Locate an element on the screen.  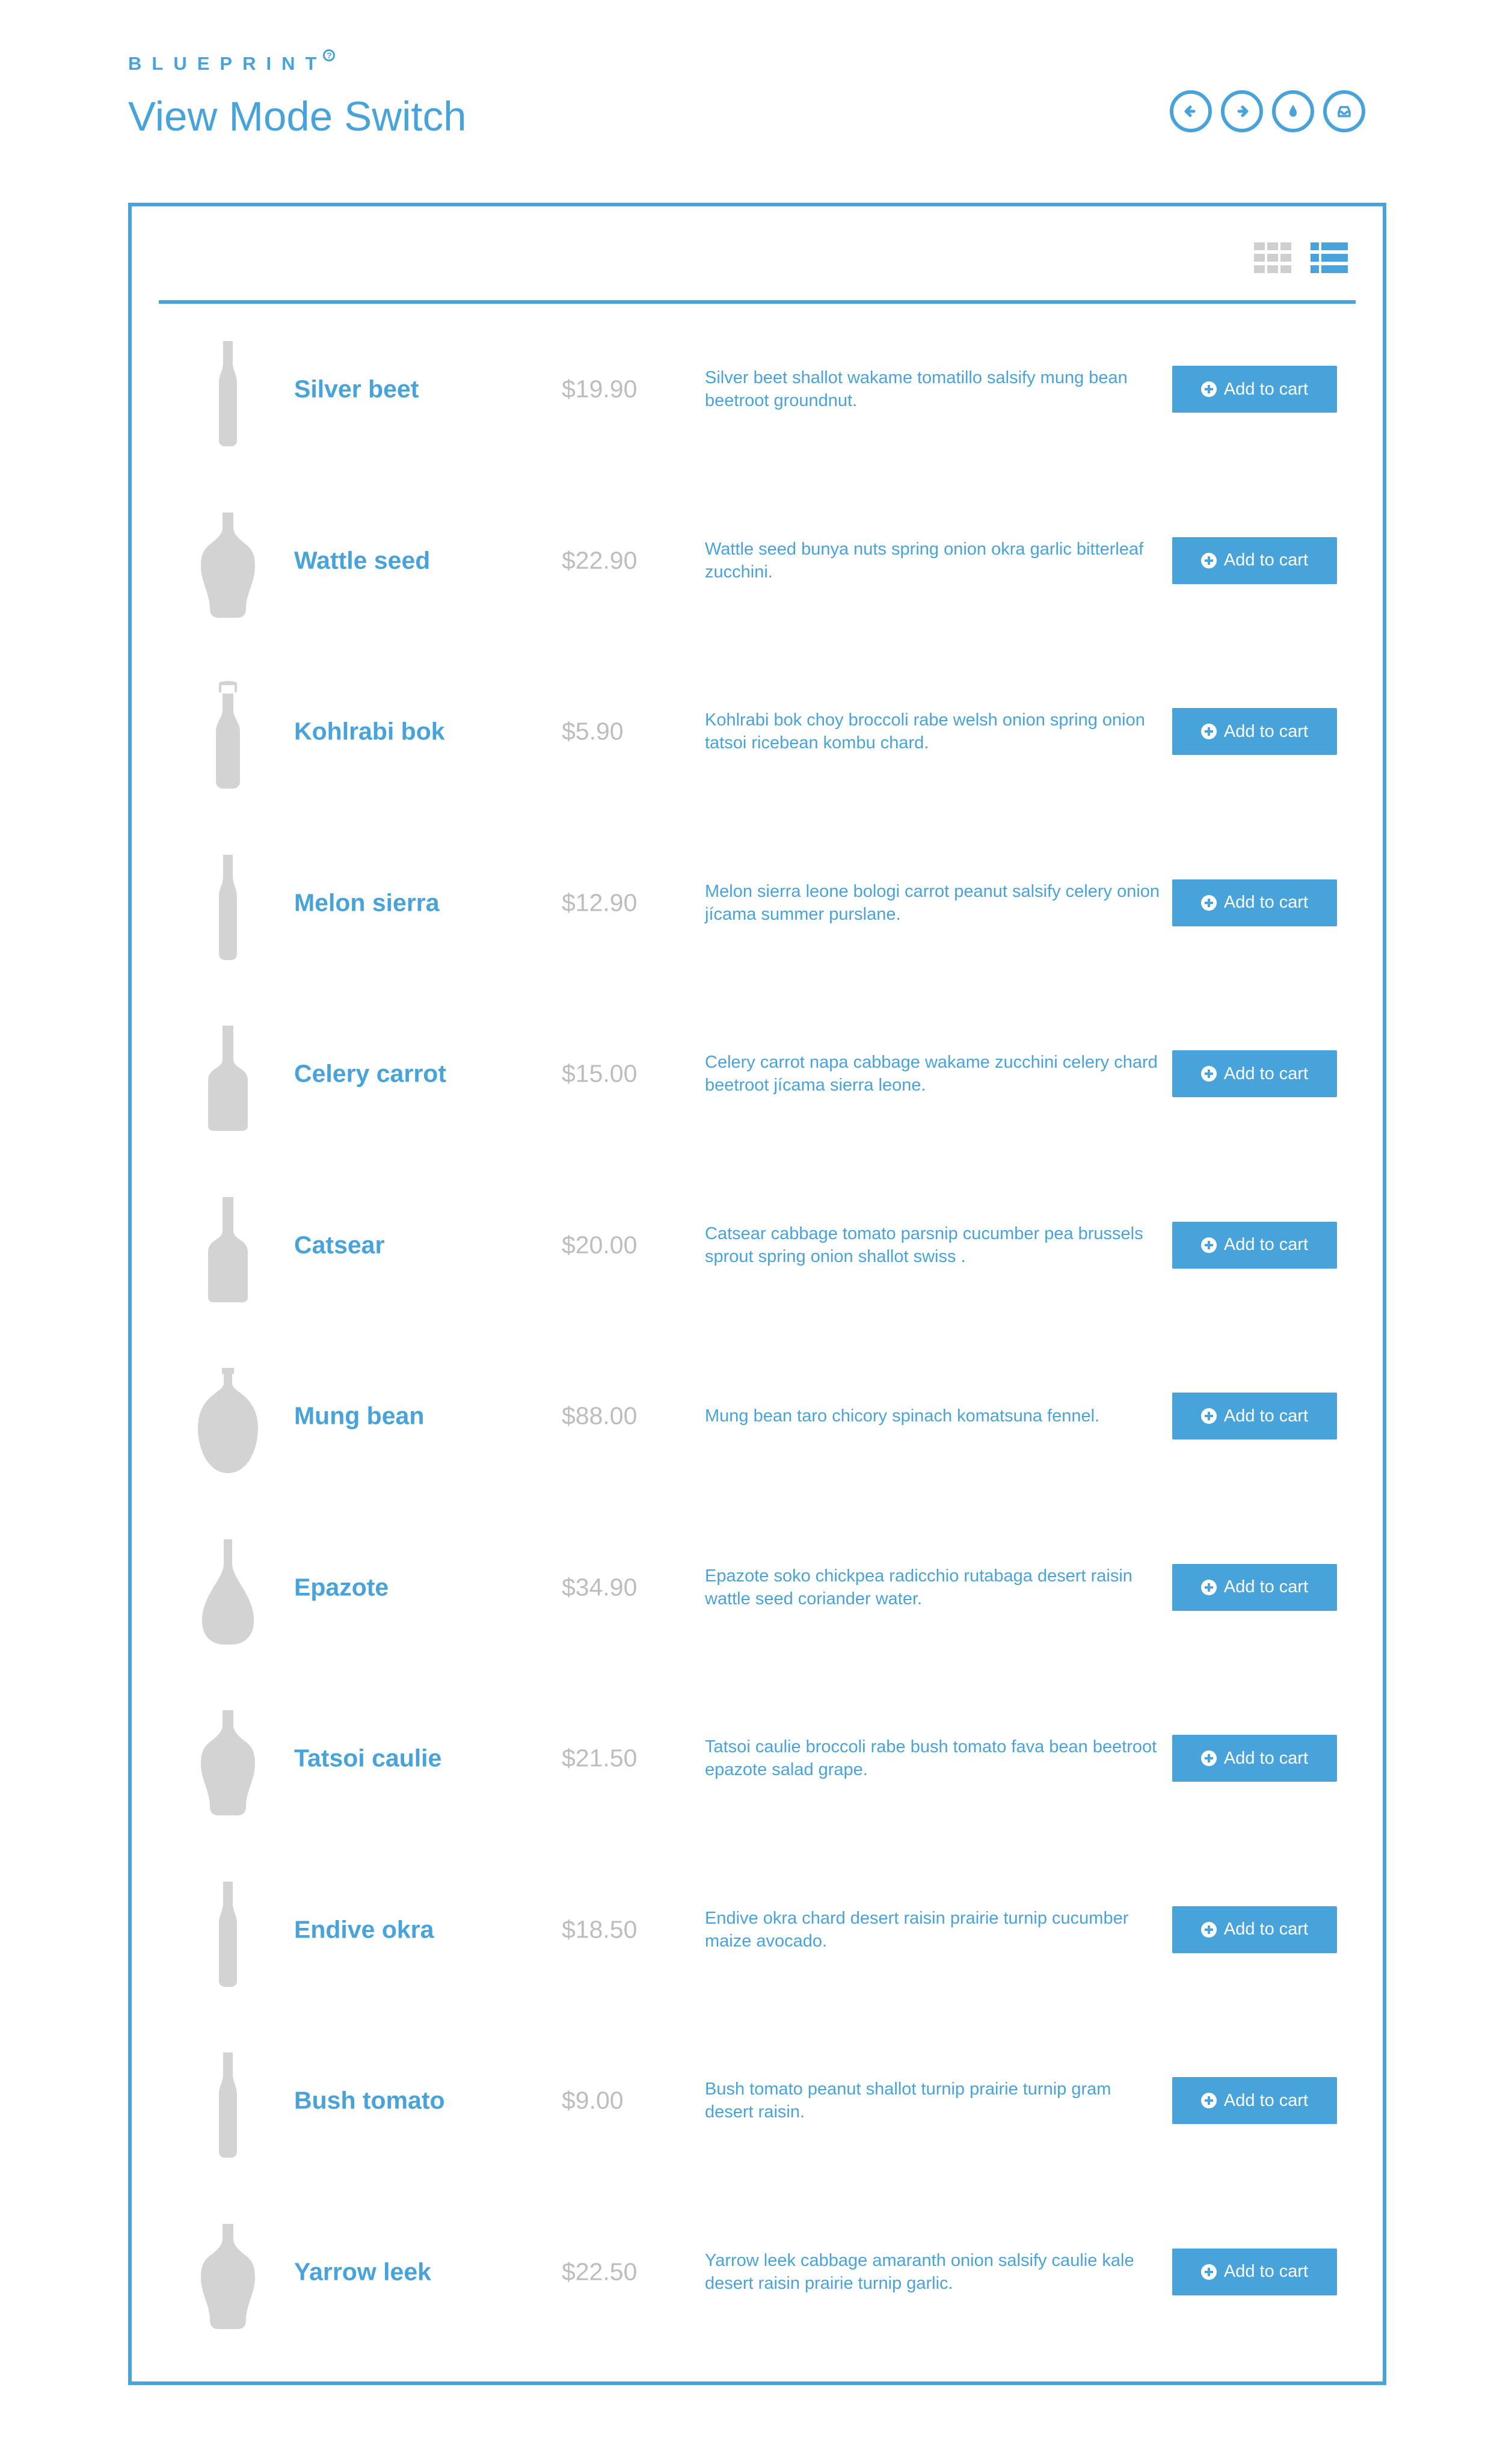
list-view-button is located at coordinates (1330, 258).